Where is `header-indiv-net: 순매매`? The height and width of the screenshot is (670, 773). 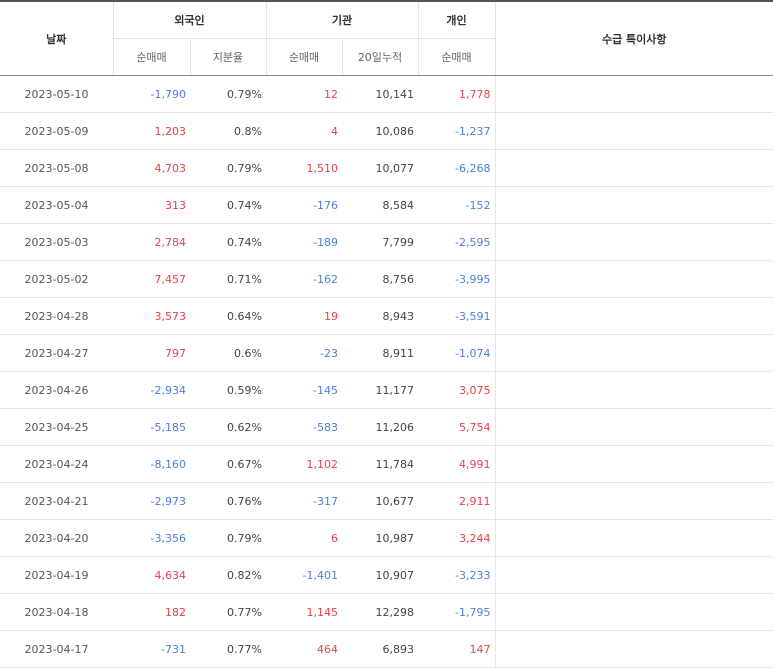
header-indiv-net: 순매매 is located at coordinates (457, 57).